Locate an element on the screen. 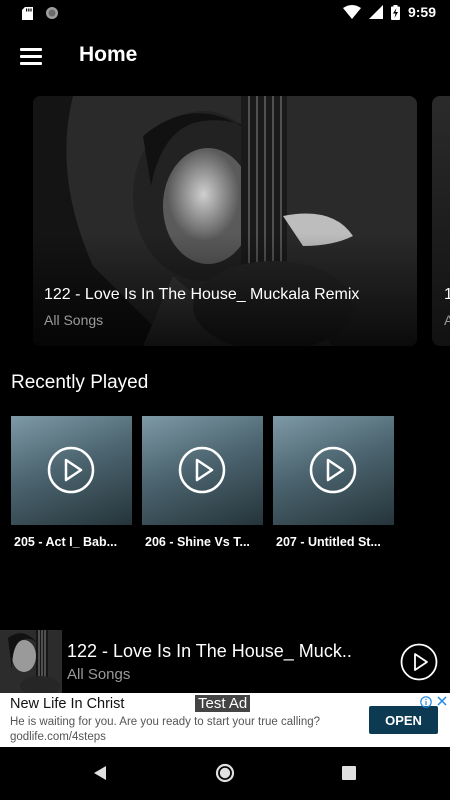 The image size is (450, 800). next-card-title: 1 is located at coordinates (447, 294).